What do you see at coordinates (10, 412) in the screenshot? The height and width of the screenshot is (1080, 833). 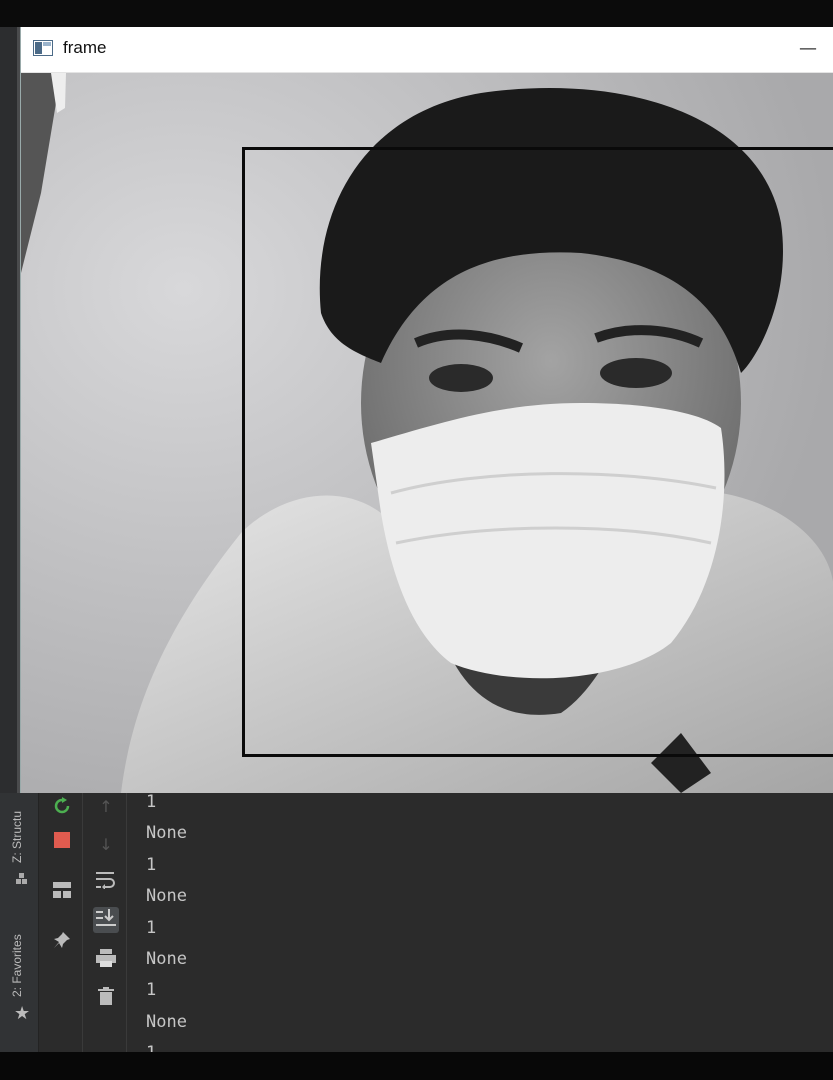 I see `ide-background-strip` at bounding box center [10, 412].